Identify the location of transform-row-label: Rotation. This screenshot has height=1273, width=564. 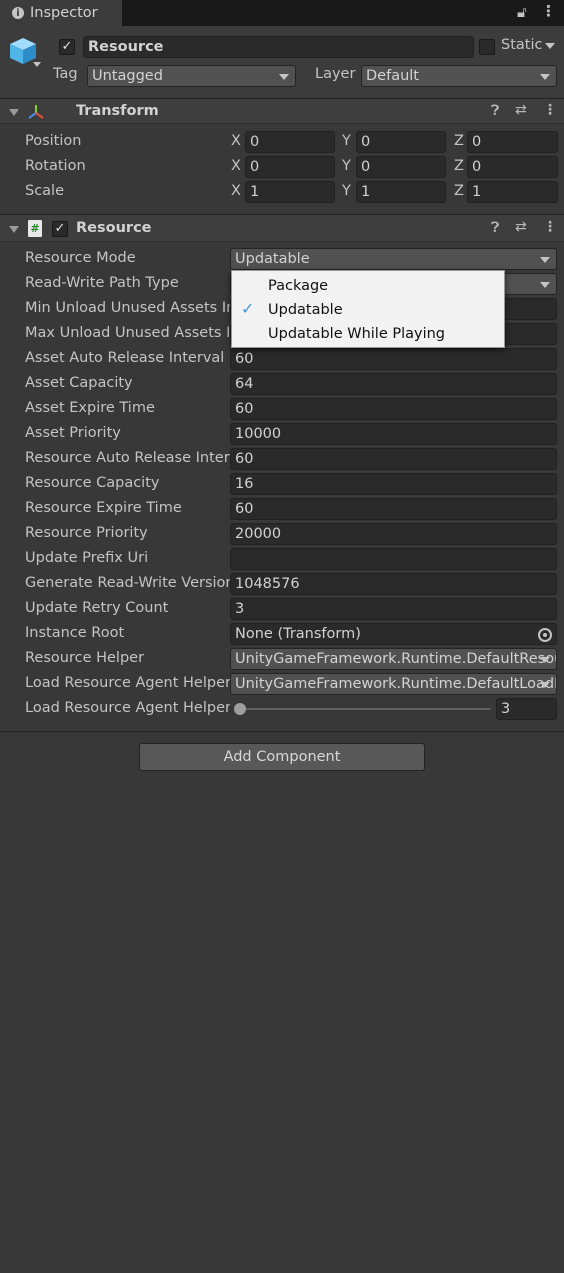
(55, 166).